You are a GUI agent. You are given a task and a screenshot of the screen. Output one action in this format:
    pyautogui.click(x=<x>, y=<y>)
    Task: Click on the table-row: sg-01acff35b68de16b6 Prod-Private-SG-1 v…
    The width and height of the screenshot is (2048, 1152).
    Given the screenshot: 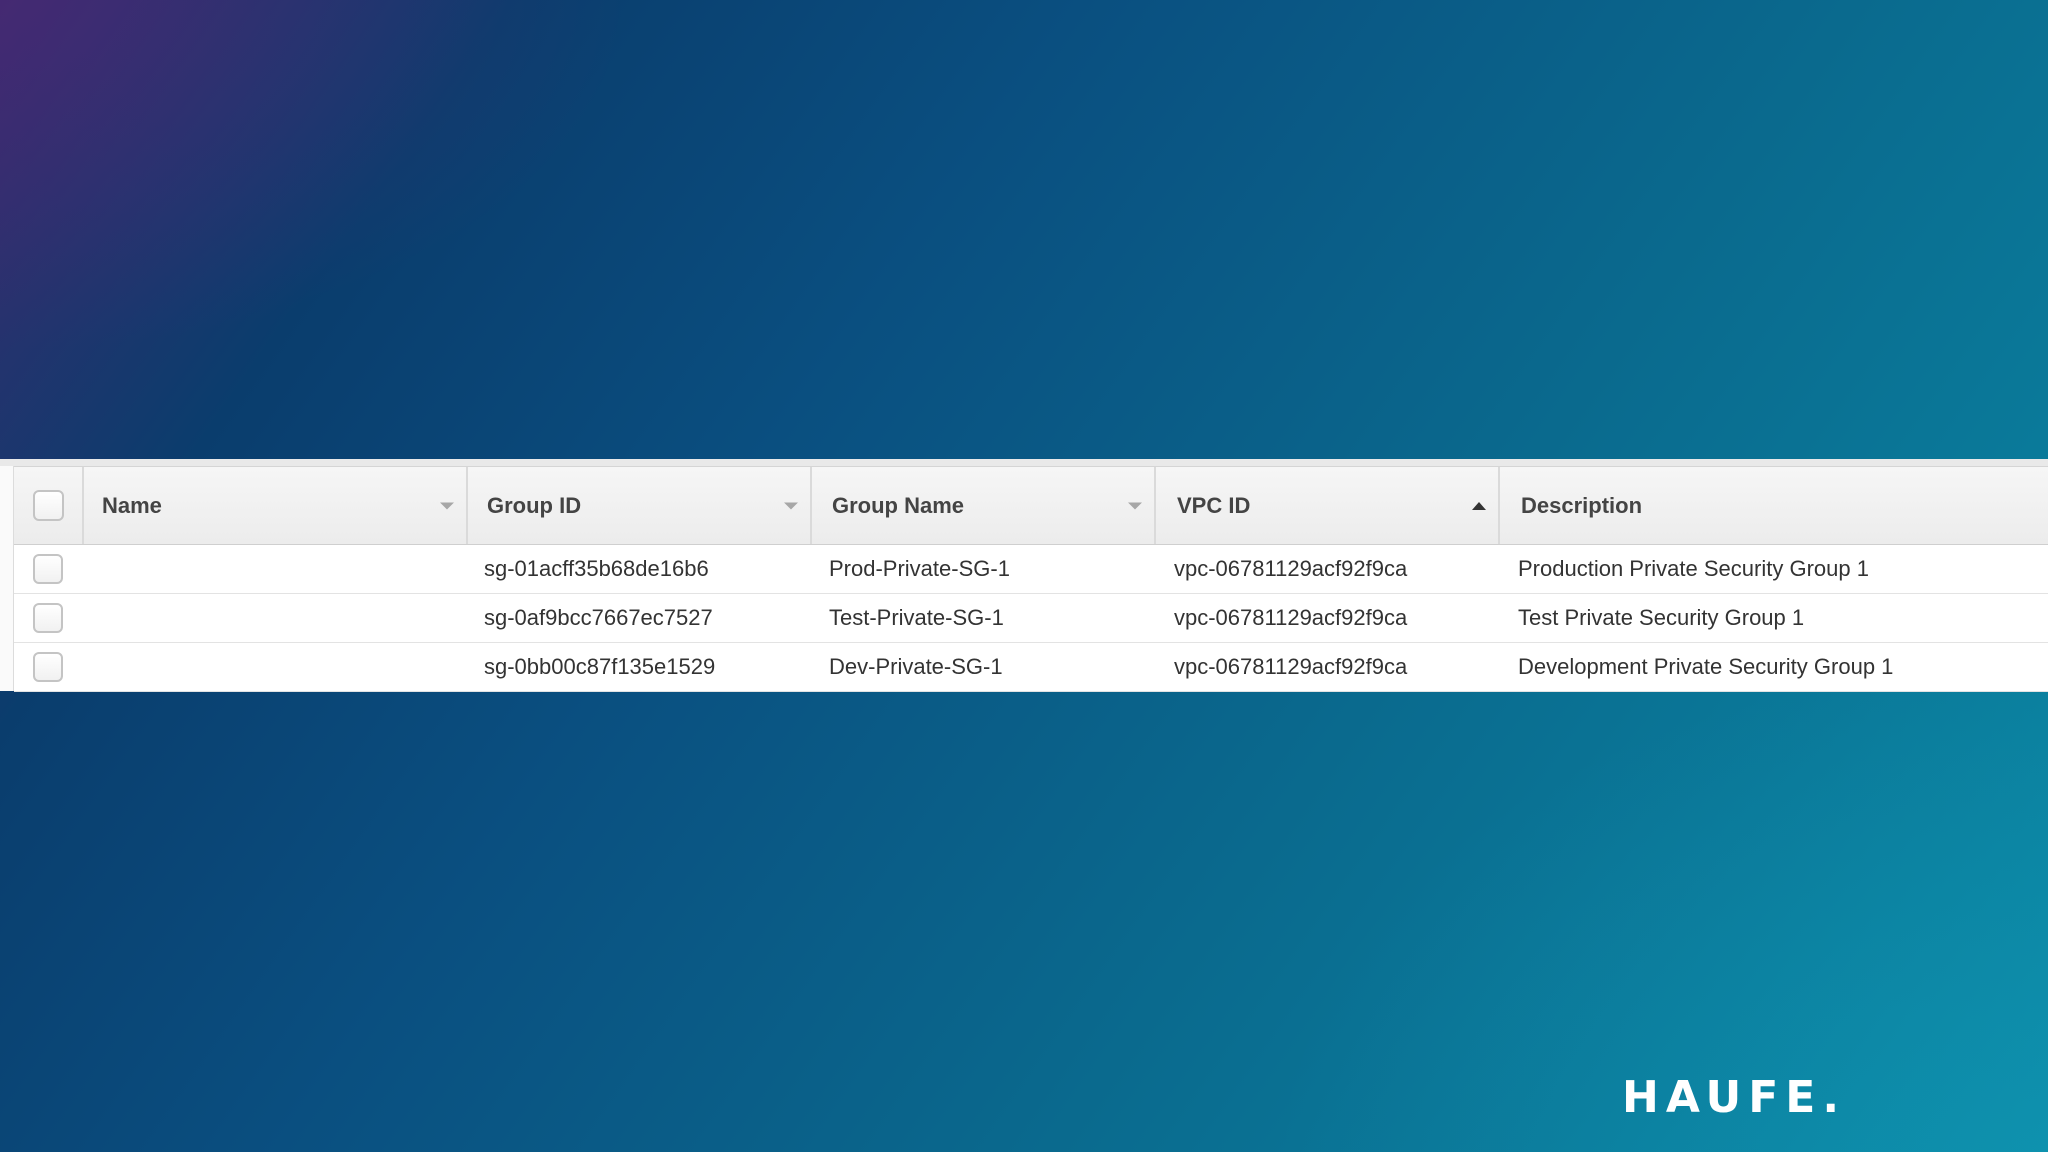 What is the action you would take?
    pyautogui.click(x=1031, y=569)
    